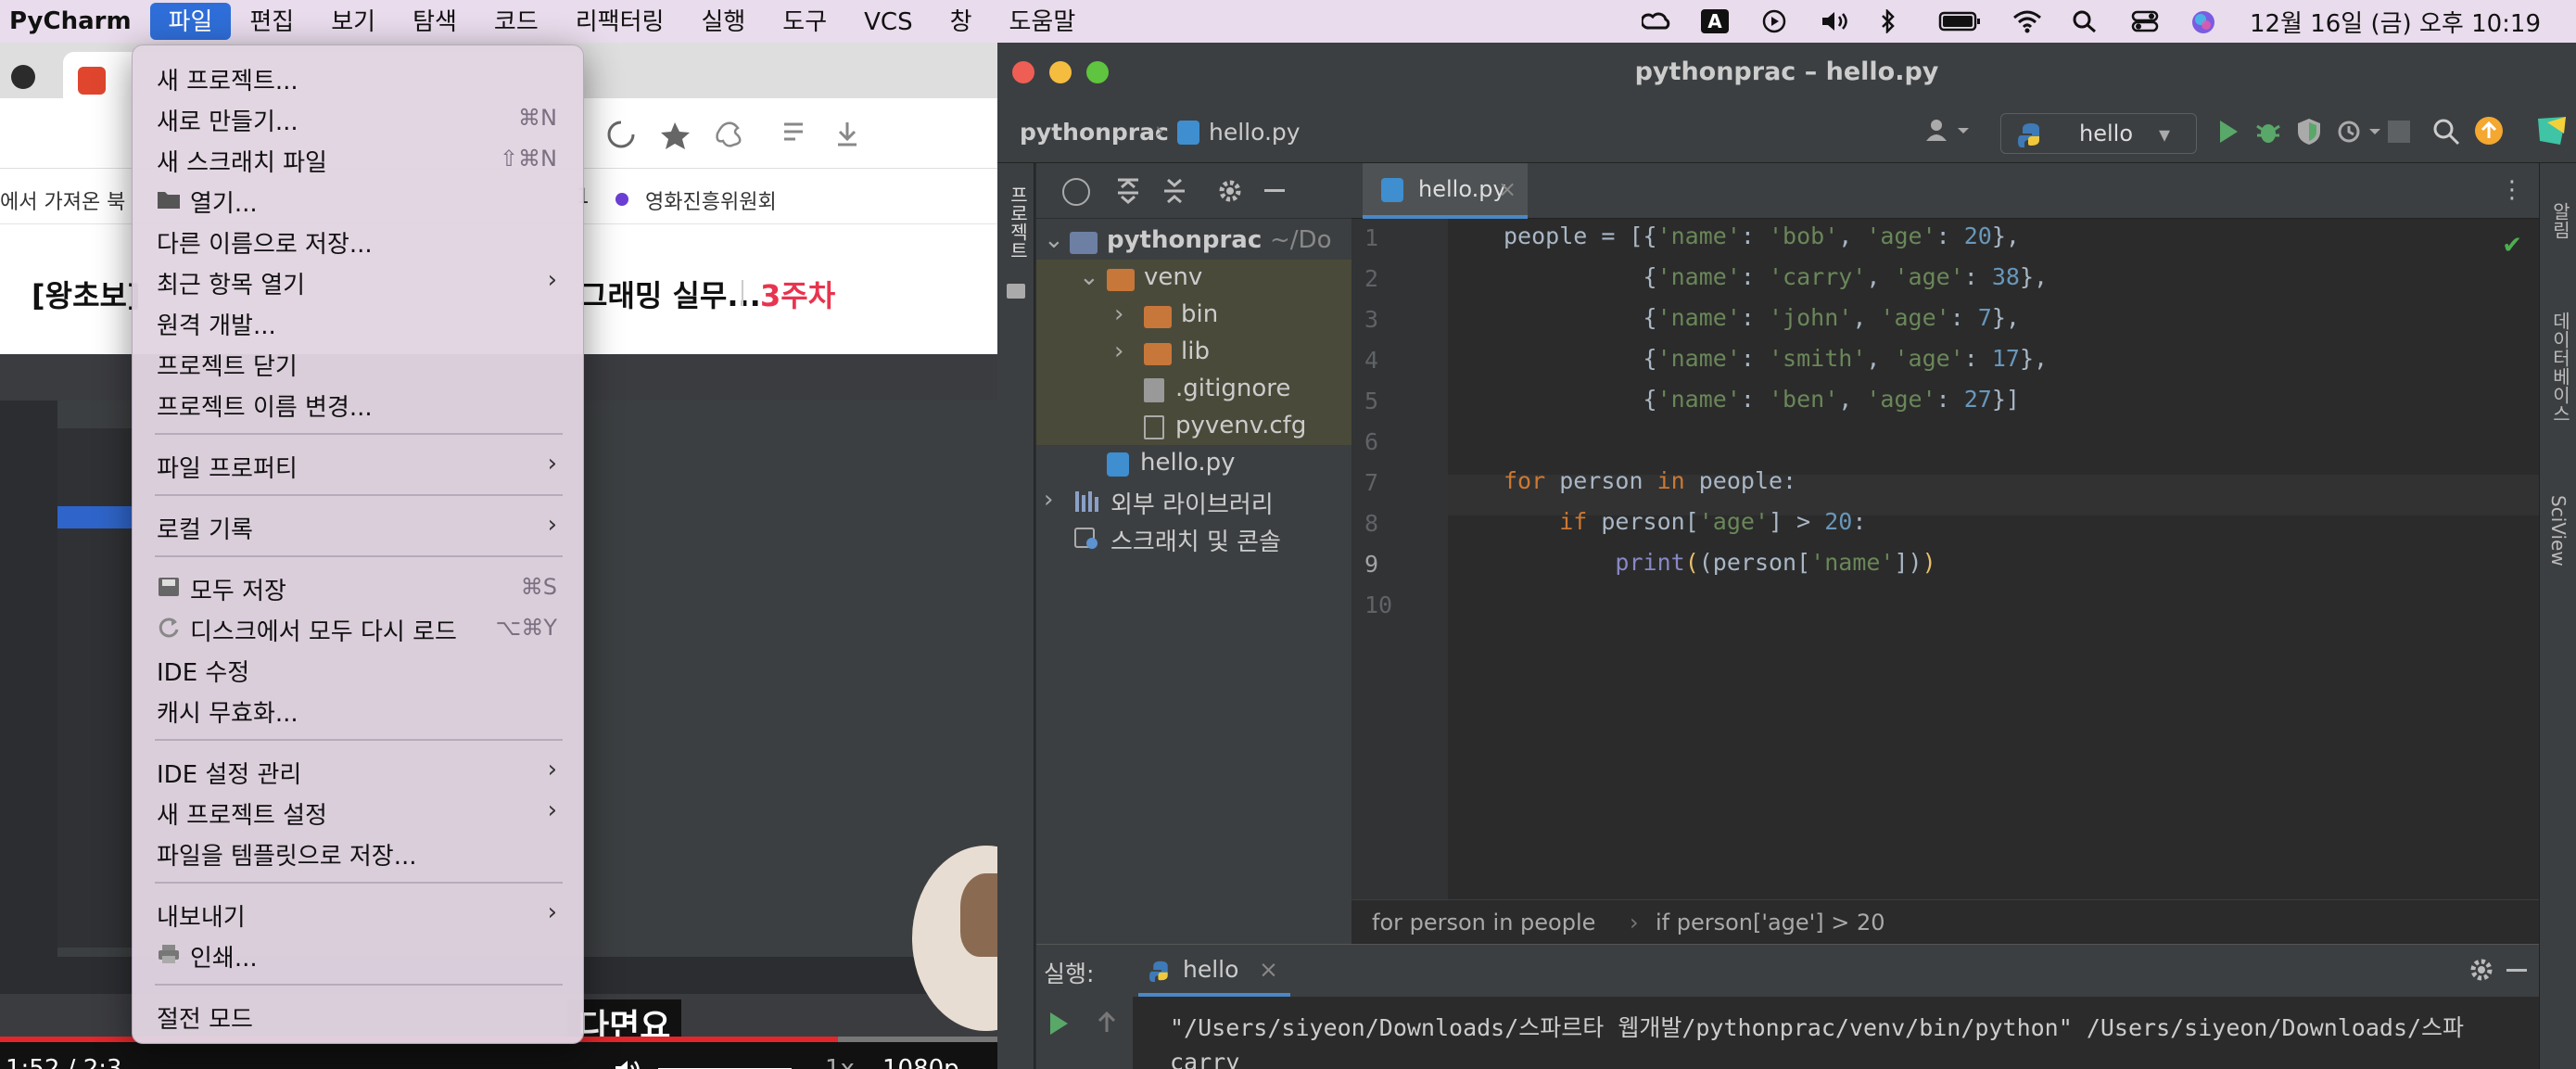 The image size is (2576, 1069). What do you see at coordinates (435, 21) in the screenshot?
I see `menu-navigate: 탐색` at bounding box center [435, 21].